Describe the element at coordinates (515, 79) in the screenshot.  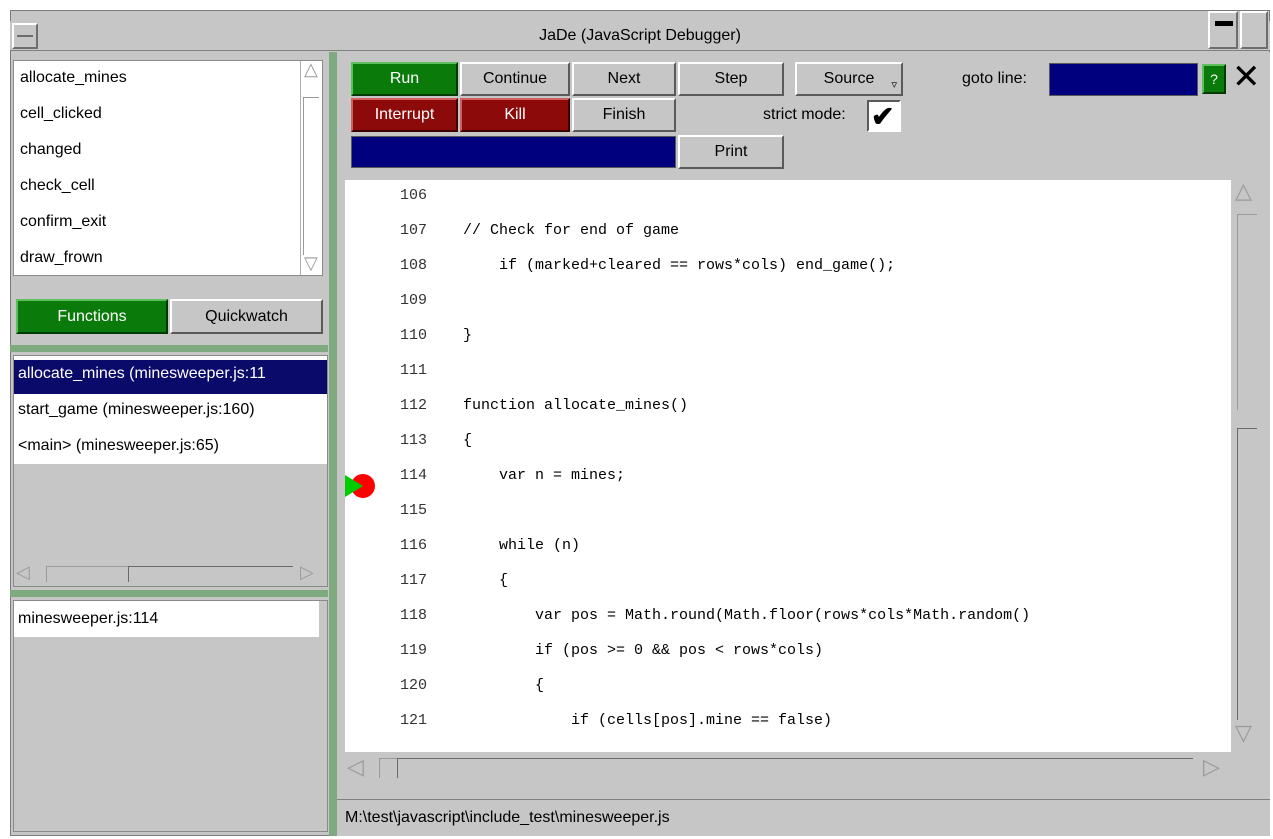
I see `continue-button: Continue` at that location.